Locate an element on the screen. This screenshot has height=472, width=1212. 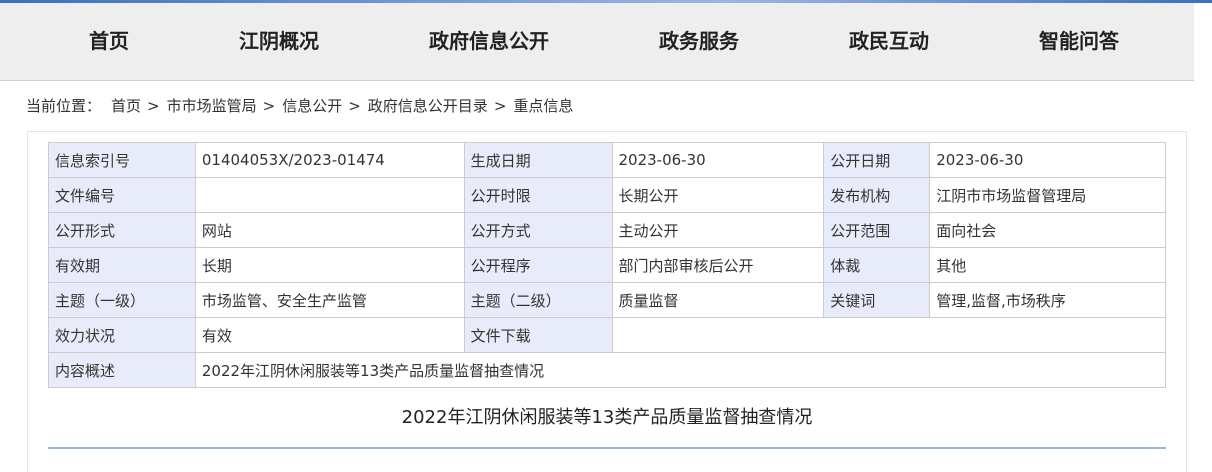
table-row: 效力状况 有效 文件下载 is located at coordinates (607, 335).